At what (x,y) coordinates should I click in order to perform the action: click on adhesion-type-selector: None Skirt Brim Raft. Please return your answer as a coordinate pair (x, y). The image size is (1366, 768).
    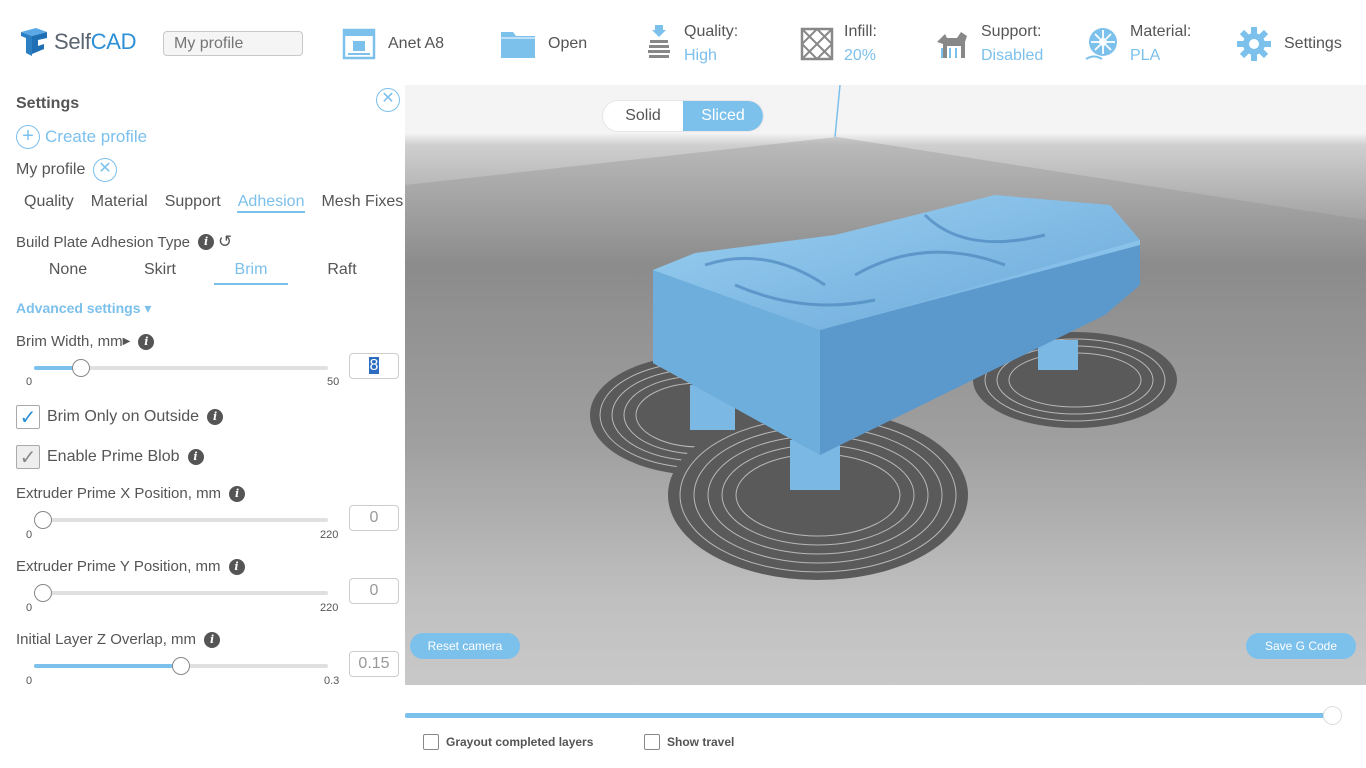
    Looking at the image, I should click on (207, 273).